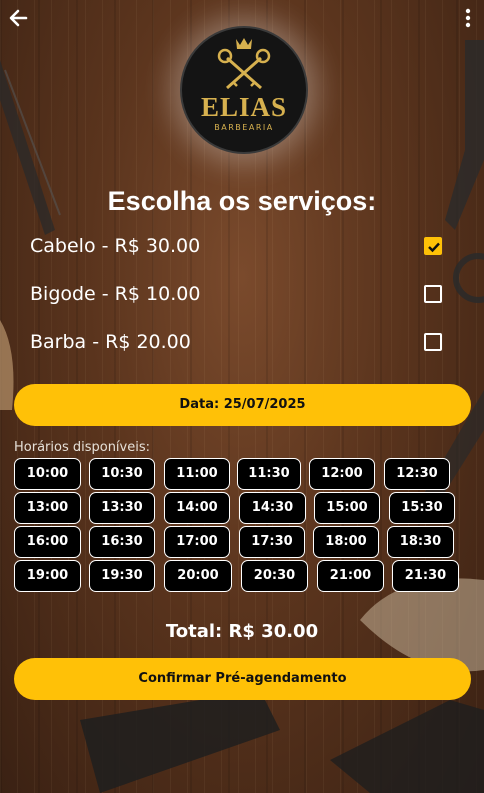 This screenshot has width=484, height=793. What do you see at coordinates (272, 542) in the screenshot?
I see `time-slot: 17:30` at bounding box center [272, 542].